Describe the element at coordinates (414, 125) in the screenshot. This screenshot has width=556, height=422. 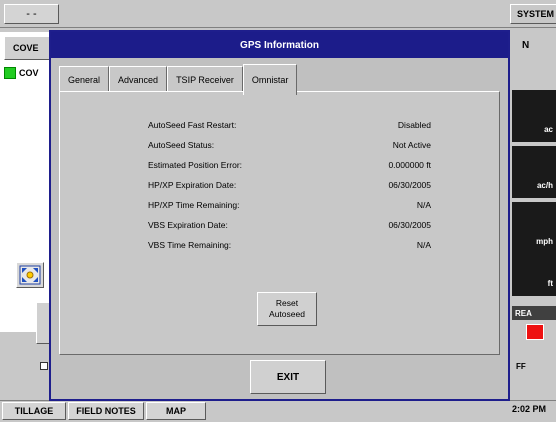
I see `row-value: Disabled` at that location.